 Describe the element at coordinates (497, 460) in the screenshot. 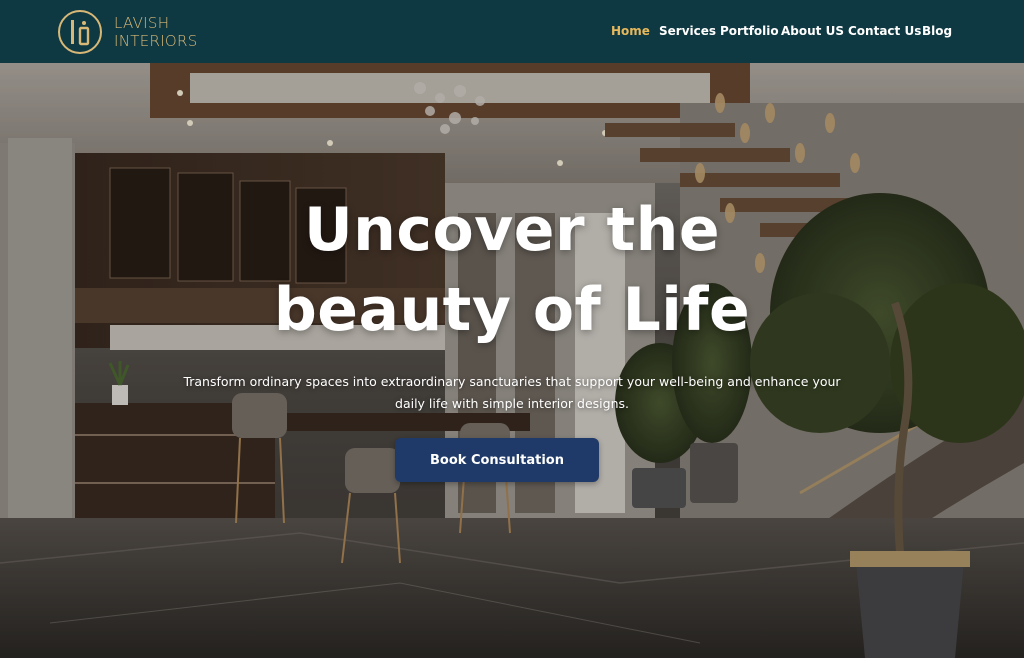

I see `book-consultation-button: Book Consultation` at that location.